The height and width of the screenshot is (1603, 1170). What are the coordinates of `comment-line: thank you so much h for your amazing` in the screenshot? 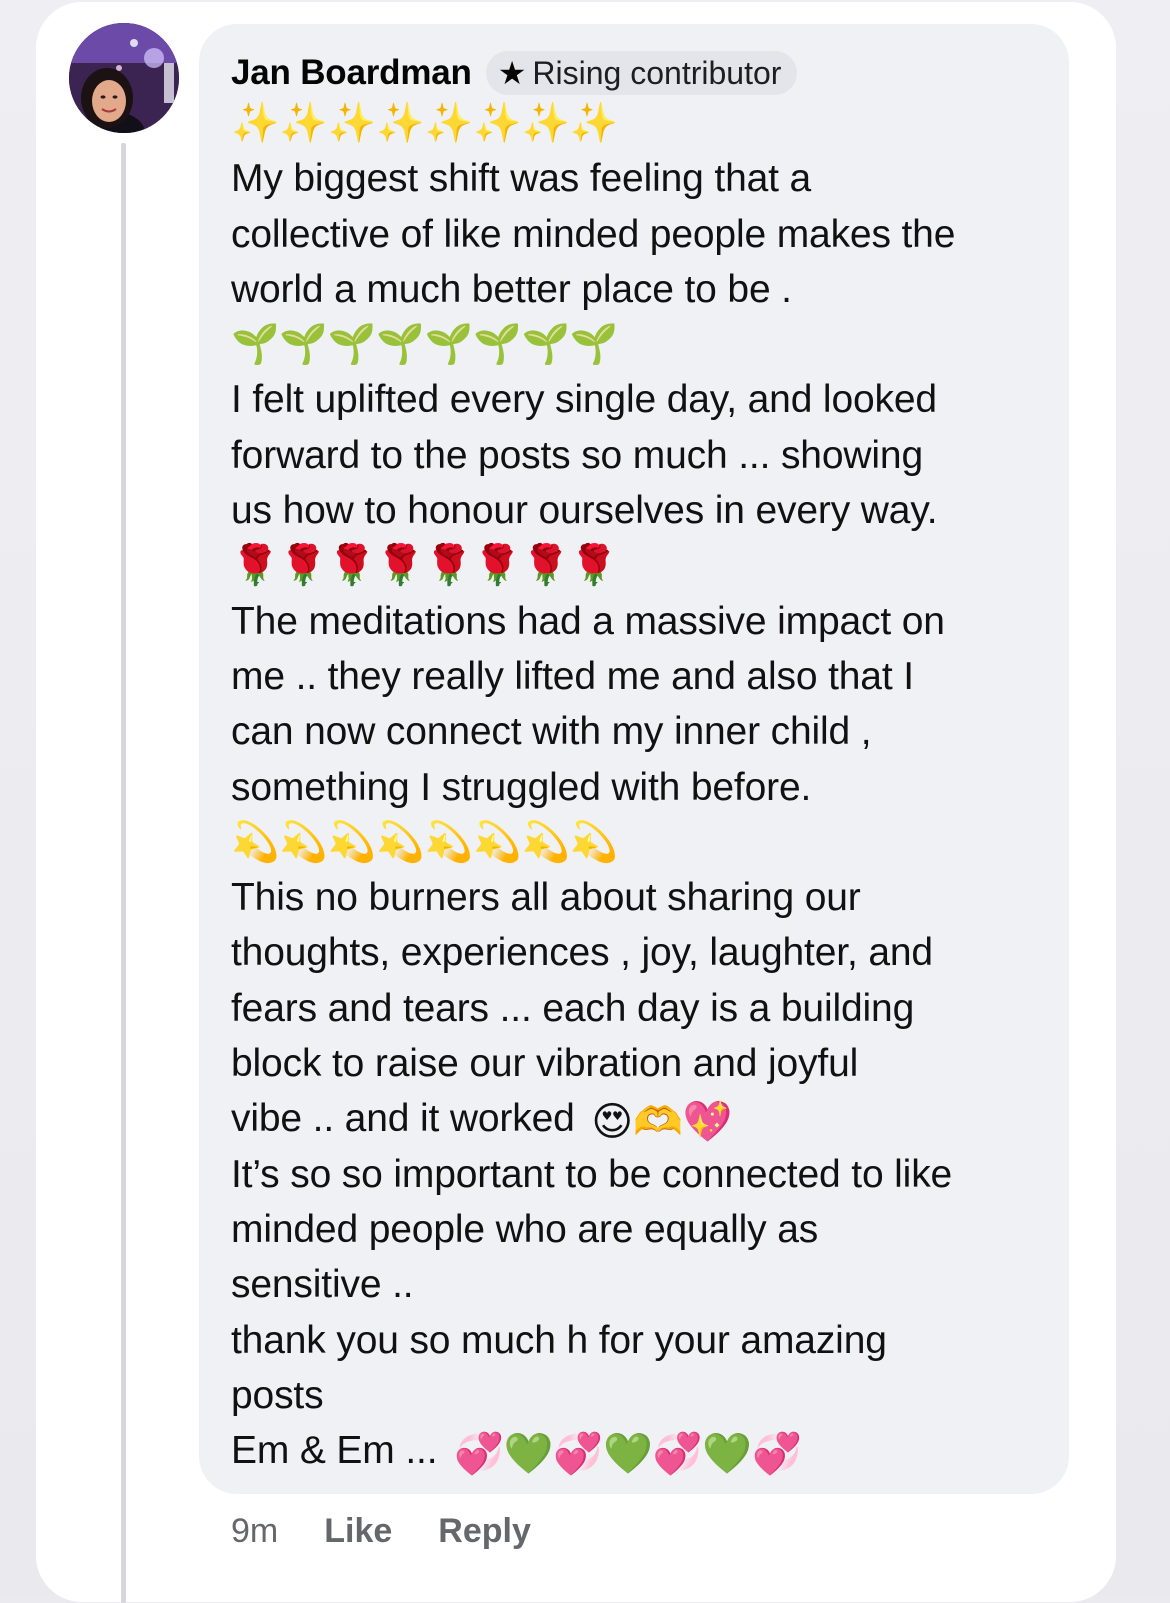 It's located at (559, 1340).